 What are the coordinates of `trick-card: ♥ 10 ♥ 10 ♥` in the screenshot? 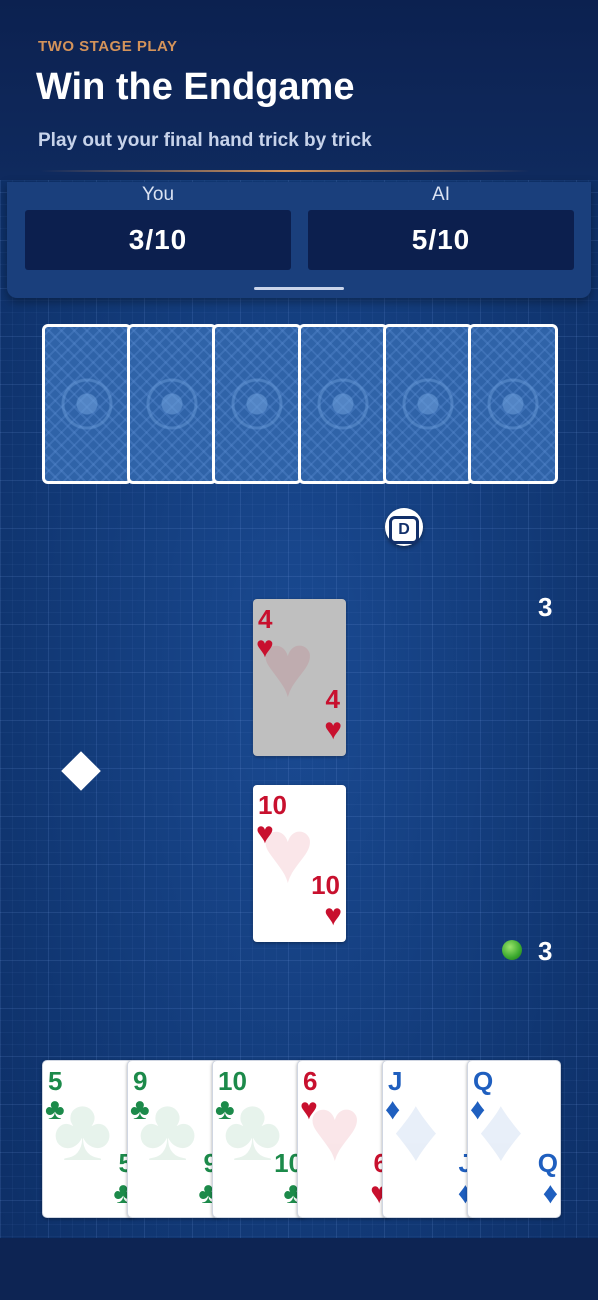 It's located at (299, 863).